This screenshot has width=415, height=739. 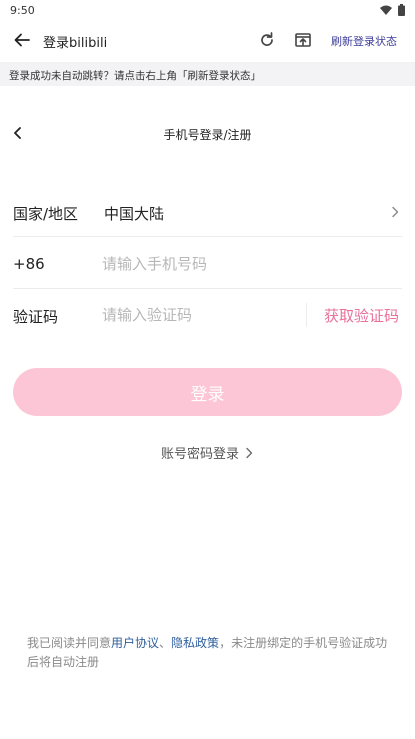 What do you see at coordinates (46, 214) in the screenshot?
I see `region-label: 国家/地区` at bounding box center [46, 214].